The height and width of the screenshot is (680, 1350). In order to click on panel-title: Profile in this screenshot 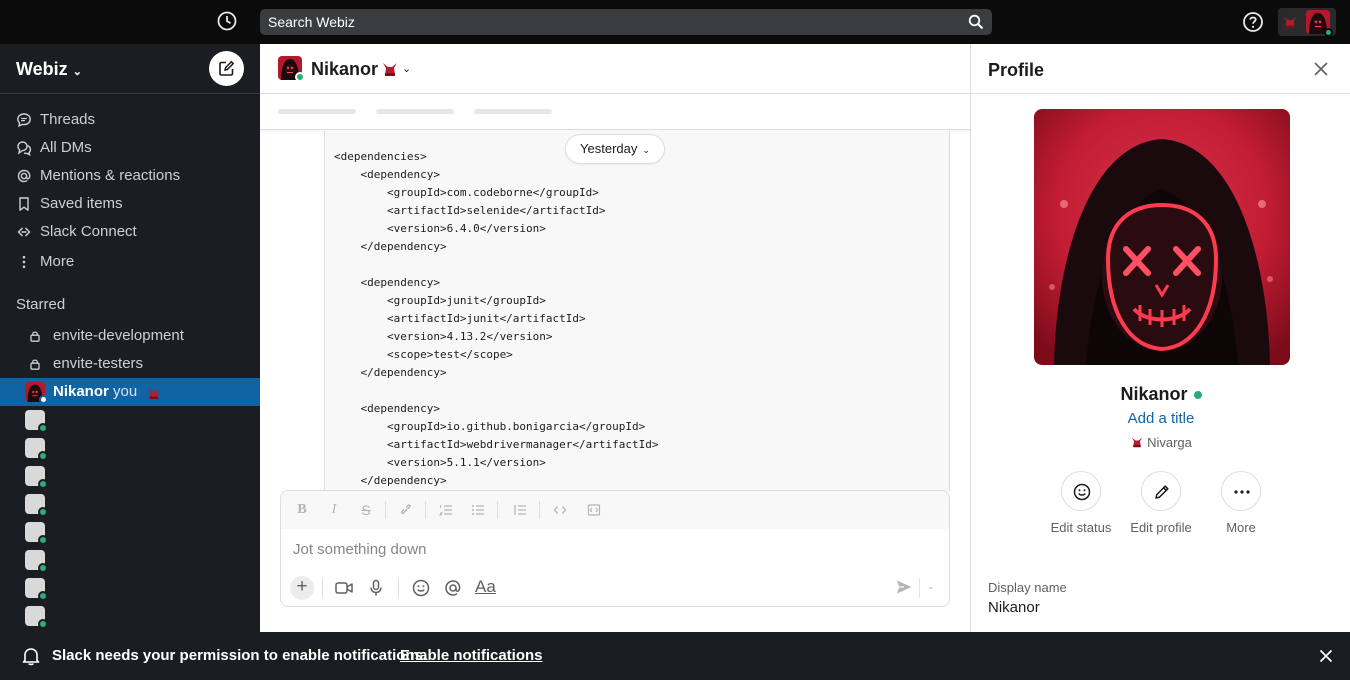, I will do `click(1016, 70)`.